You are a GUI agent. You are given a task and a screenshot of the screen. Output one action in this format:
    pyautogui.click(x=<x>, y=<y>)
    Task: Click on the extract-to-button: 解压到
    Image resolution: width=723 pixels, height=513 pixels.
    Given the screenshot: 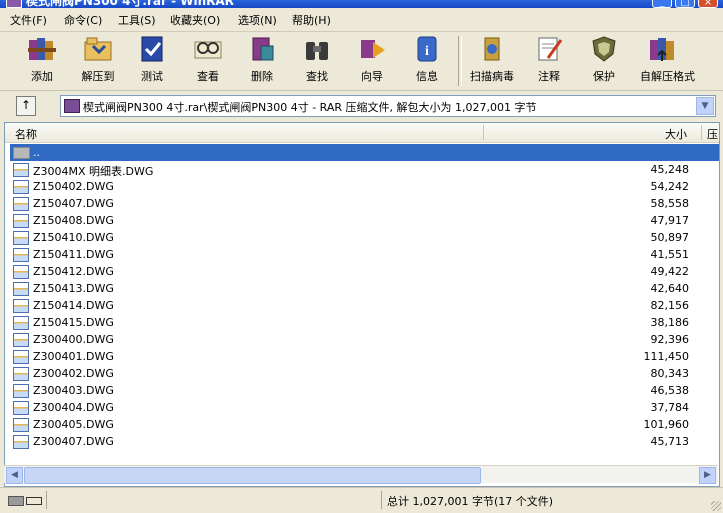 What is the action you would take?
    pyautogui.click(x=98, y=59)
    